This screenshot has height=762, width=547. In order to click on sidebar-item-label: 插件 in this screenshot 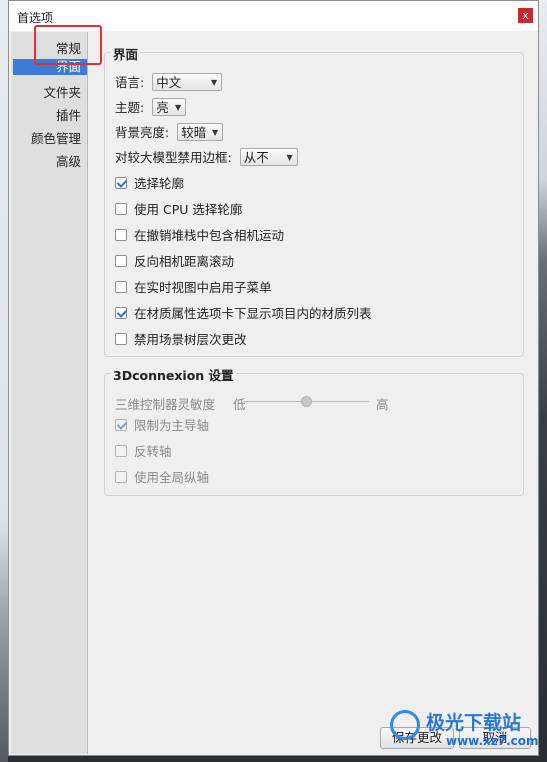, I will do `click(68, 115)`.